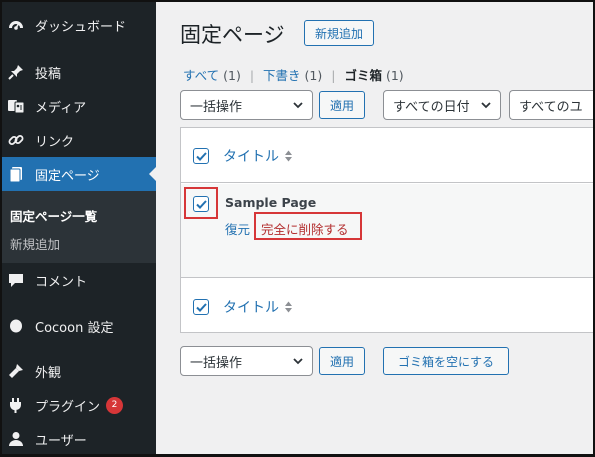 This screenshot has width=595, height=457. What do you see at coordinates (115, 405) in the screenshot?
I see `update-count-badge: 2` at bounding box center [115, 405].